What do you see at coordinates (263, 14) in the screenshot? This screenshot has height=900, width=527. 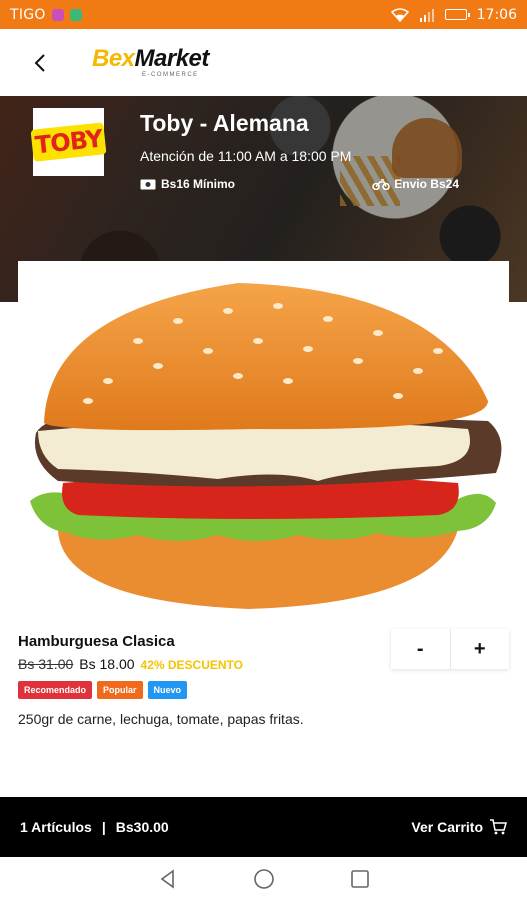 I see `status-bar: TIGO 17:06` at bounding box center [263, 14].